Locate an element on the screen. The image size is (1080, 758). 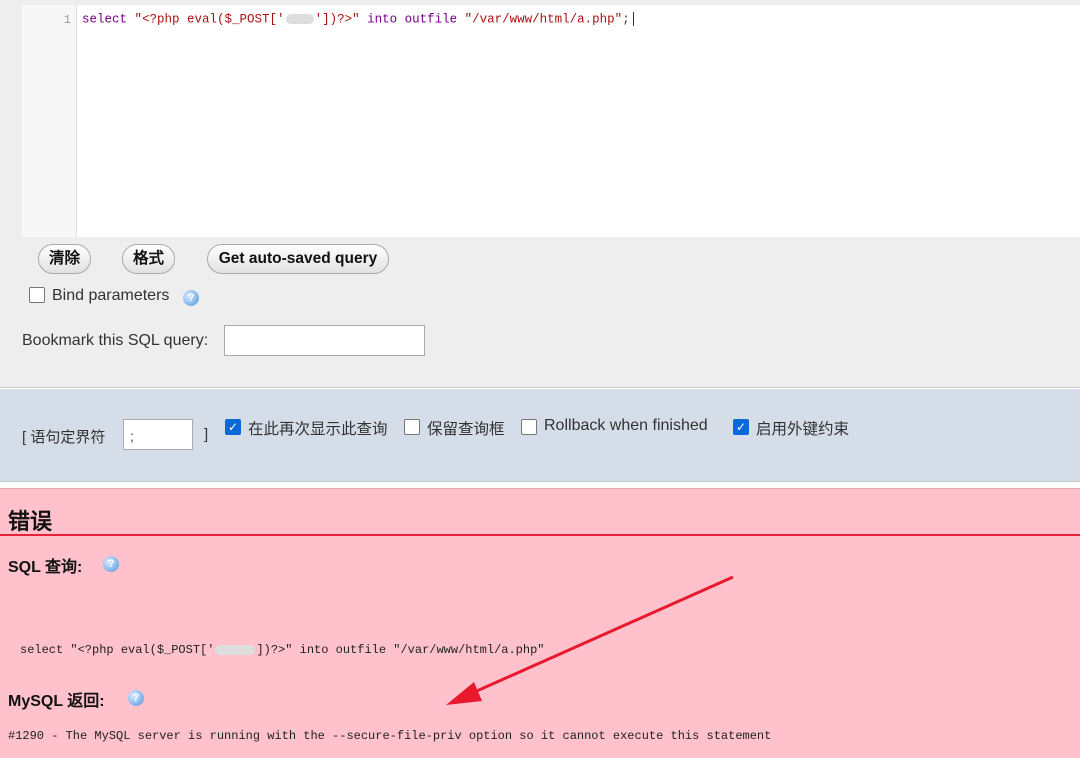
arrow-head is located at coordinates (464, 693).